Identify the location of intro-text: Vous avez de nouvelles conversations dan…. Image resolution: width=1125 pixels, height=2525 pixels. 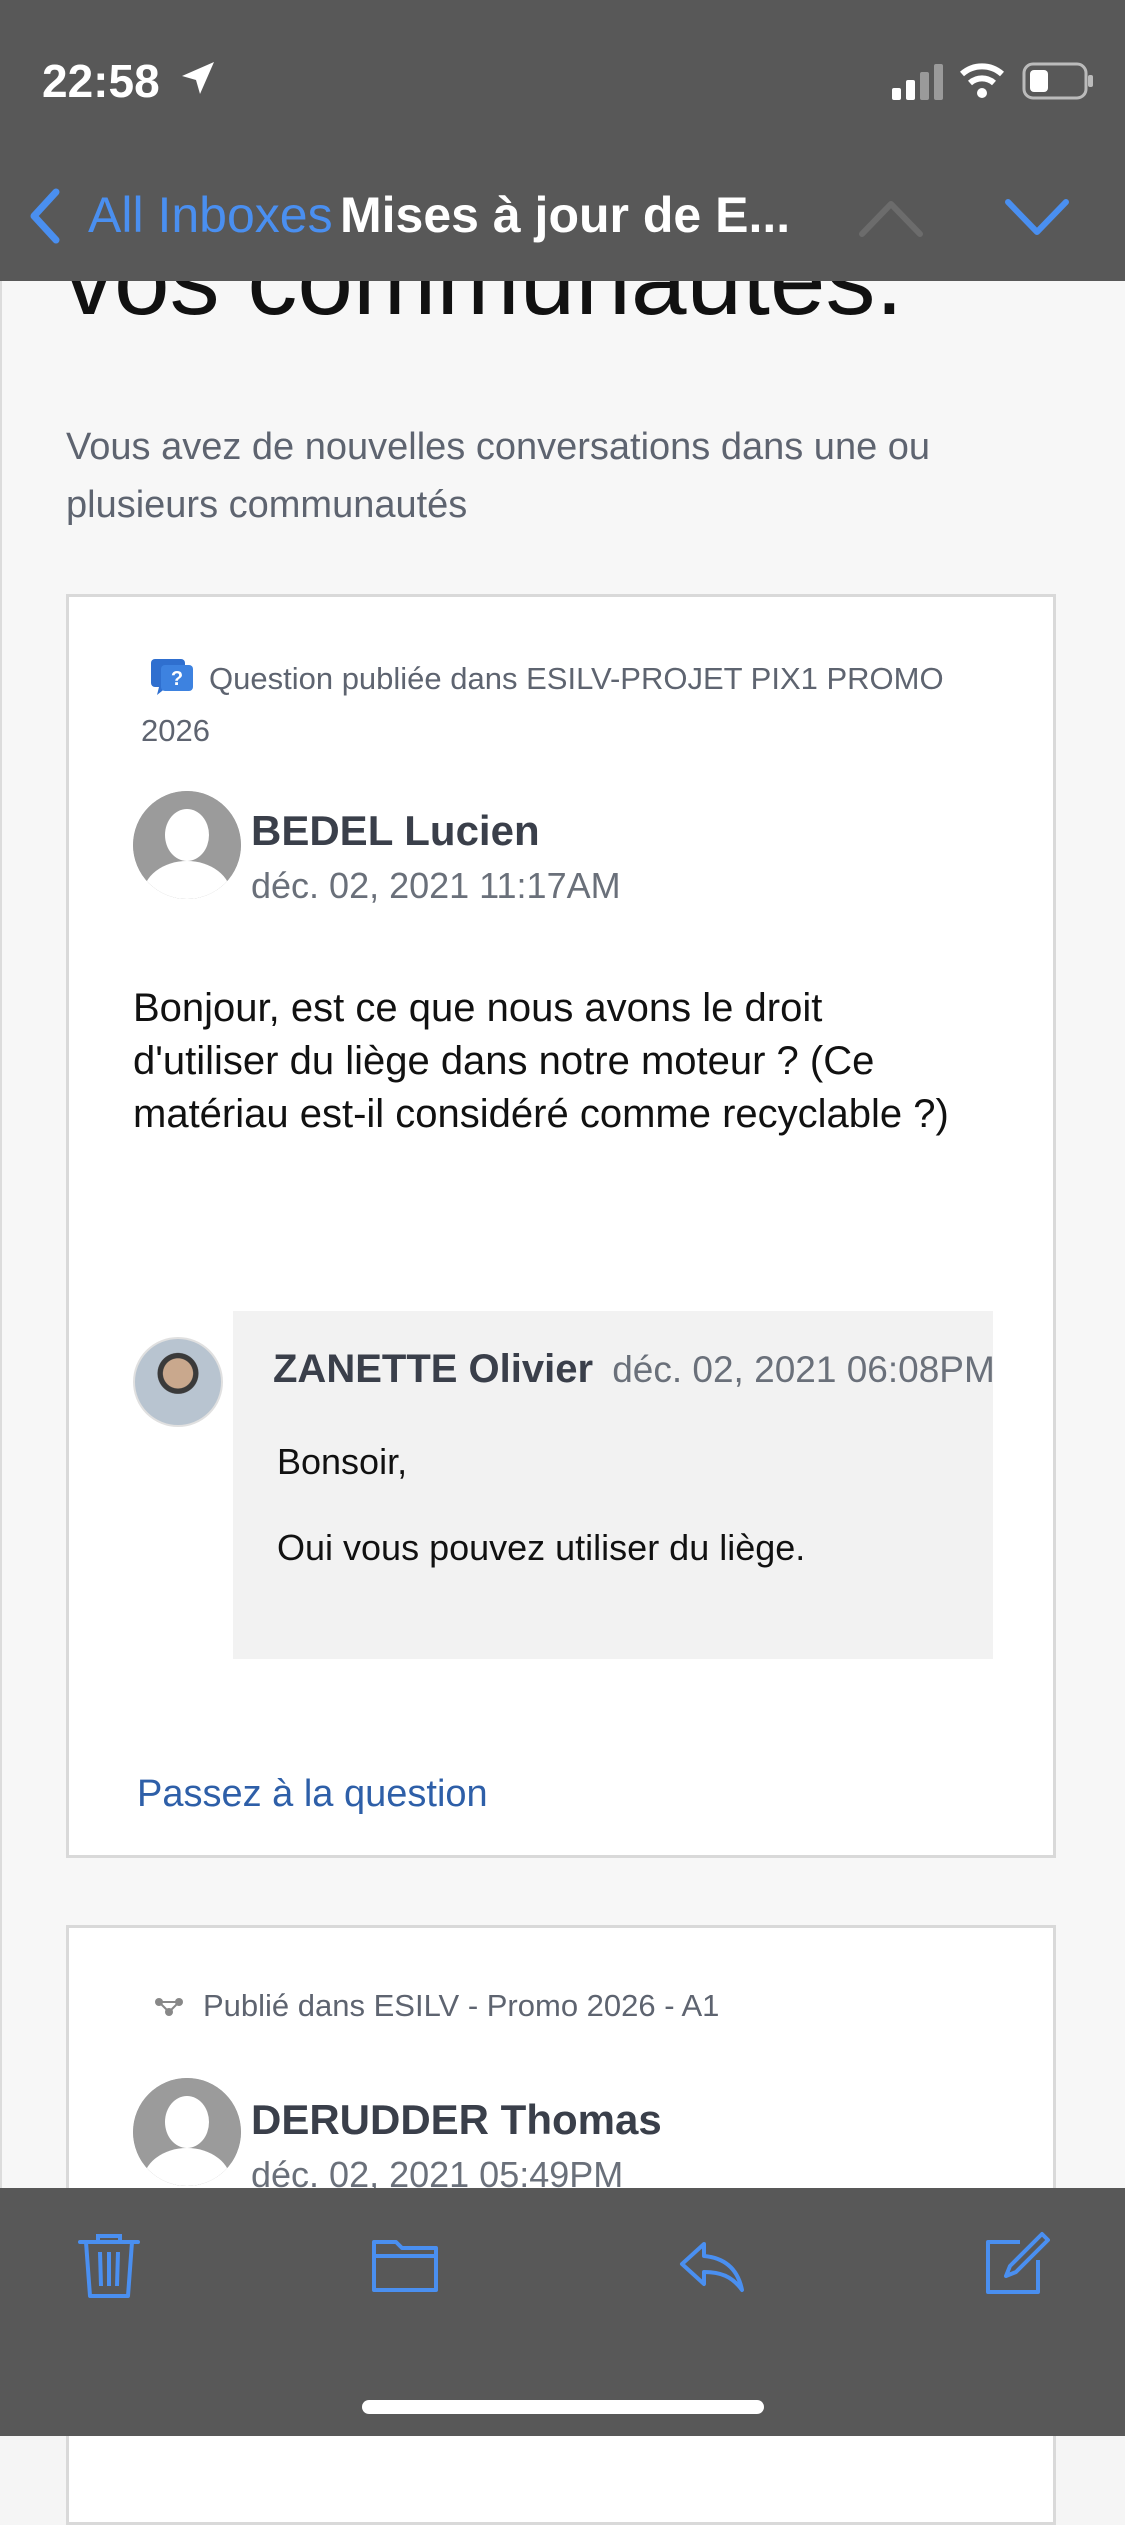
(498, 476).